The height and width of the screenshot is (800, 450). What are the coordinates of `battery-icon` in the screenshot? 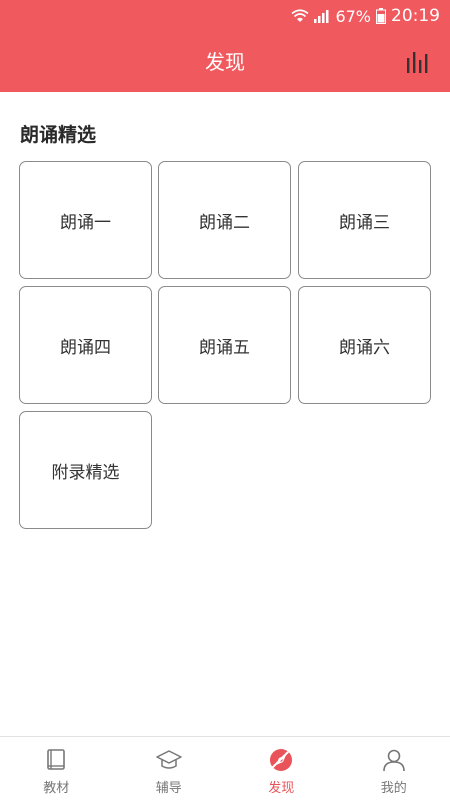 It's located at (381, 16).